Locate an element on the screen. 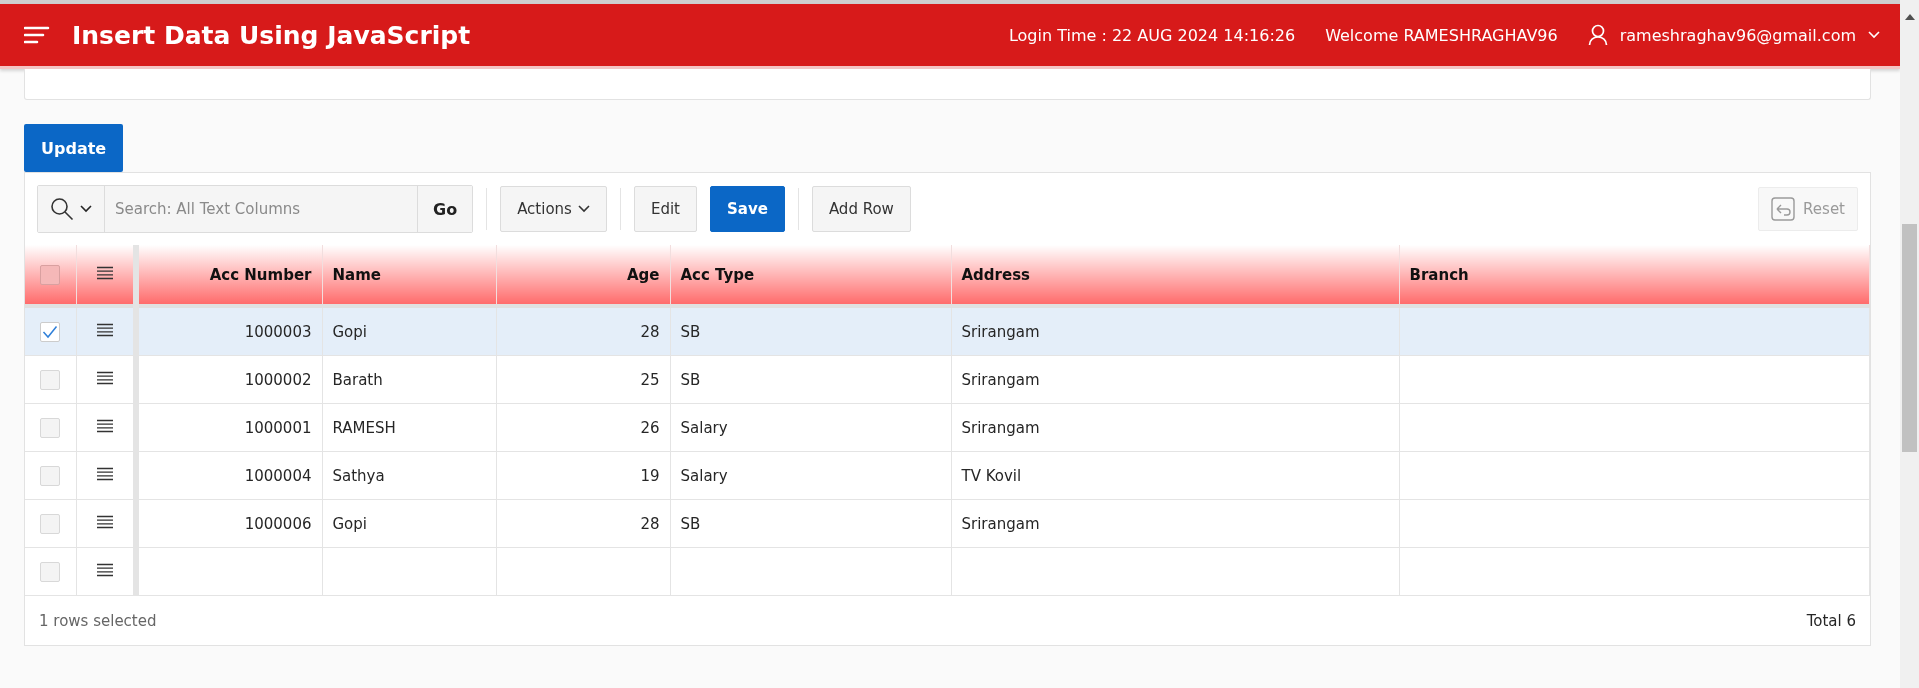 The width and height of the screenshot is (1919, 688). column-header: Branch is located at coordinates (1634, 275).